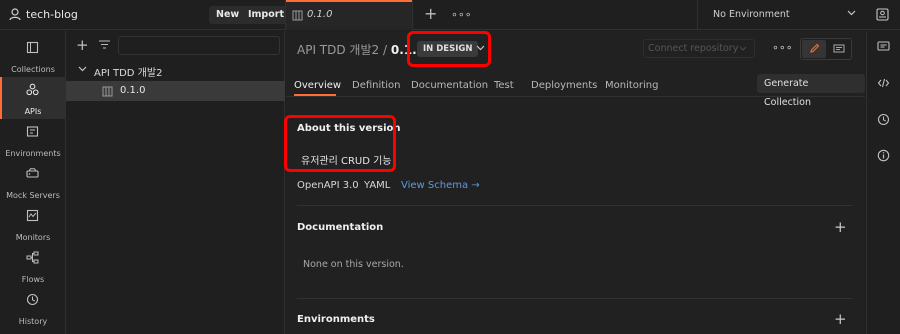 Image resolution: width=900 pixels, height=334 pixels. Describe the element at coordinates (449, 85) in the screenshot. I see `tab-documentation: Documentation` at that location.